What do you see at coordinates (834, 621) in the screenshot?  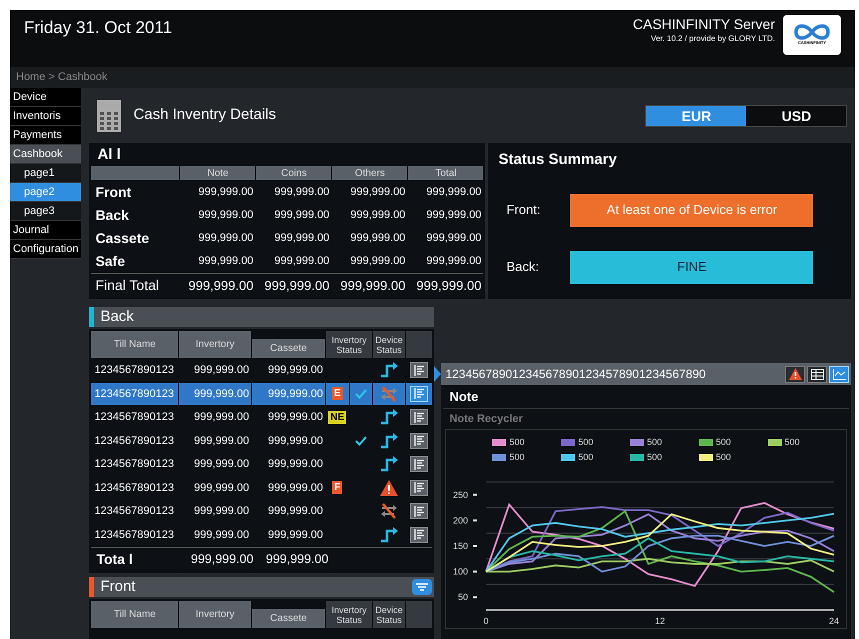 I see `x-tick-label: 24` at bounding box center [834, 621].